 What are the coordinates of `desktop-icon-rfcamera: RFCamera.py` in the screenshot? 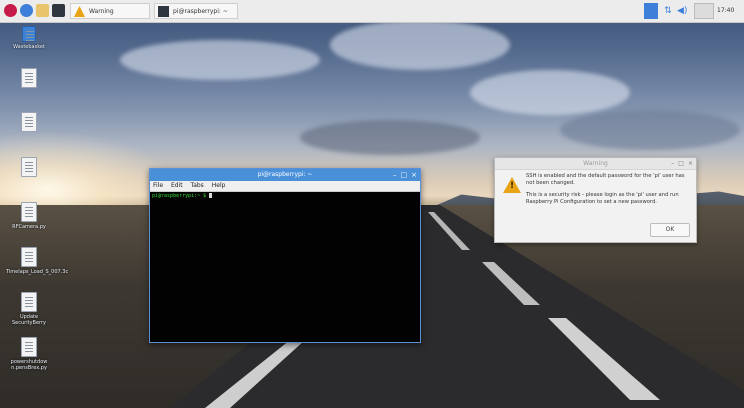 It's located at (29, 216).